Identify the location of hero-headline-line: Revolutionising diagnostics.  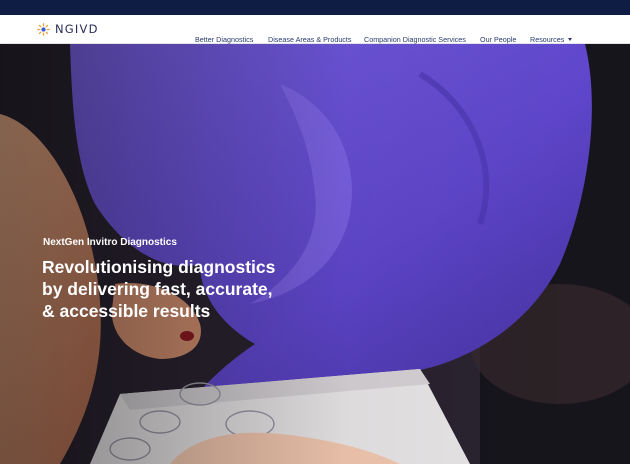
(159, 267).